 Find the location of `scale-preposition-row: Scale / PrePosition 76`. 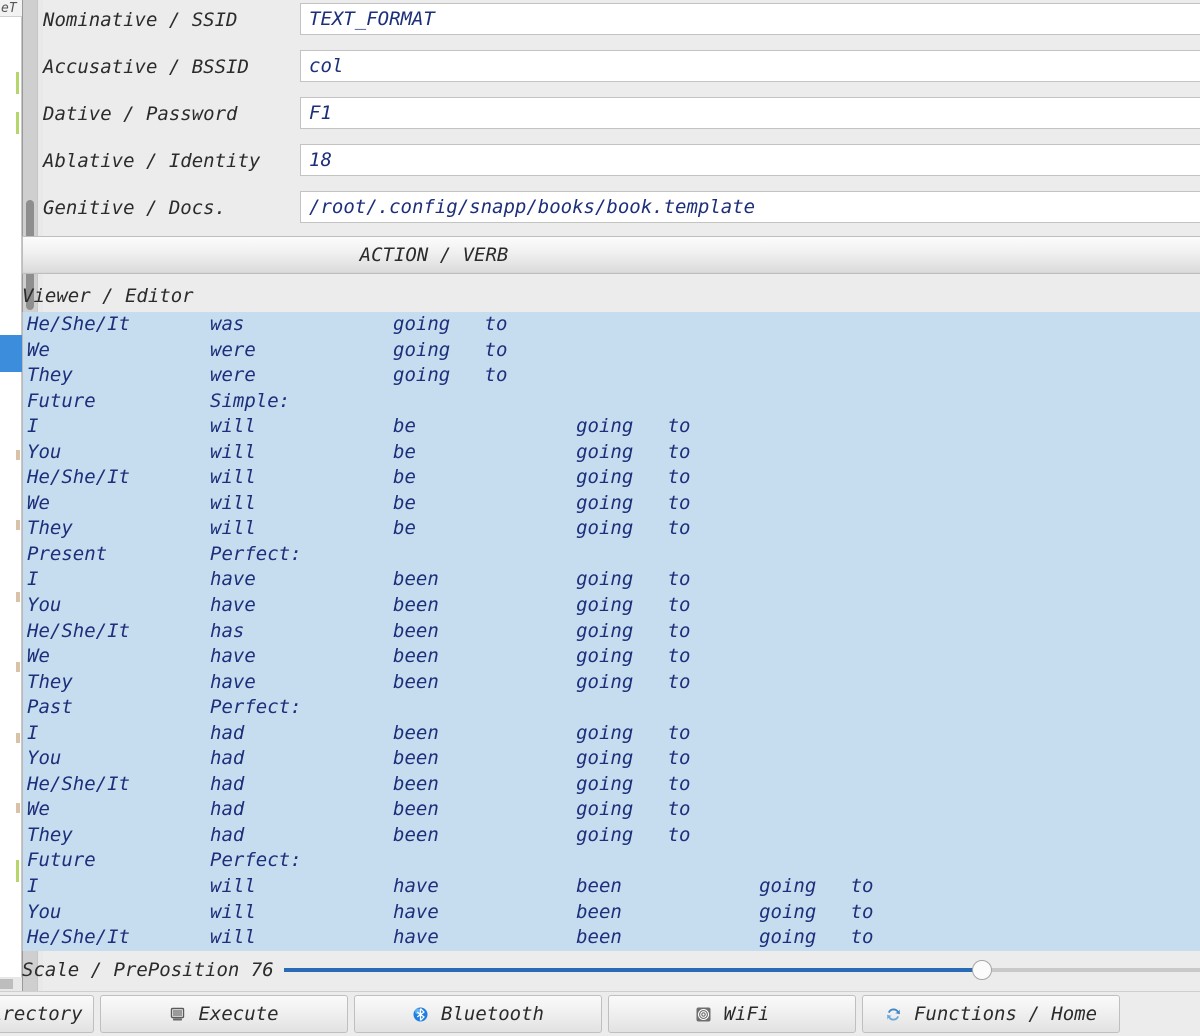

scale-preposition-row: Scale / PrePosition 76 is located at coordinates (611, 970).